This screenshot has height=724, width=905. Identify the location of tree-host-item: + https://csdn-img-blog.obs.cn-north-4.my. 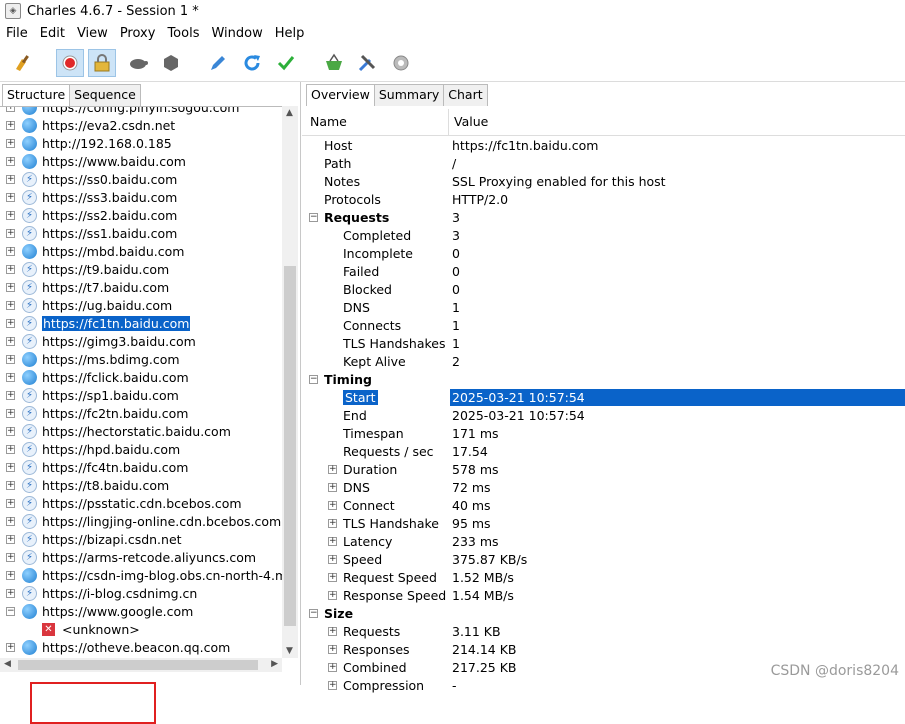
(141, 575).